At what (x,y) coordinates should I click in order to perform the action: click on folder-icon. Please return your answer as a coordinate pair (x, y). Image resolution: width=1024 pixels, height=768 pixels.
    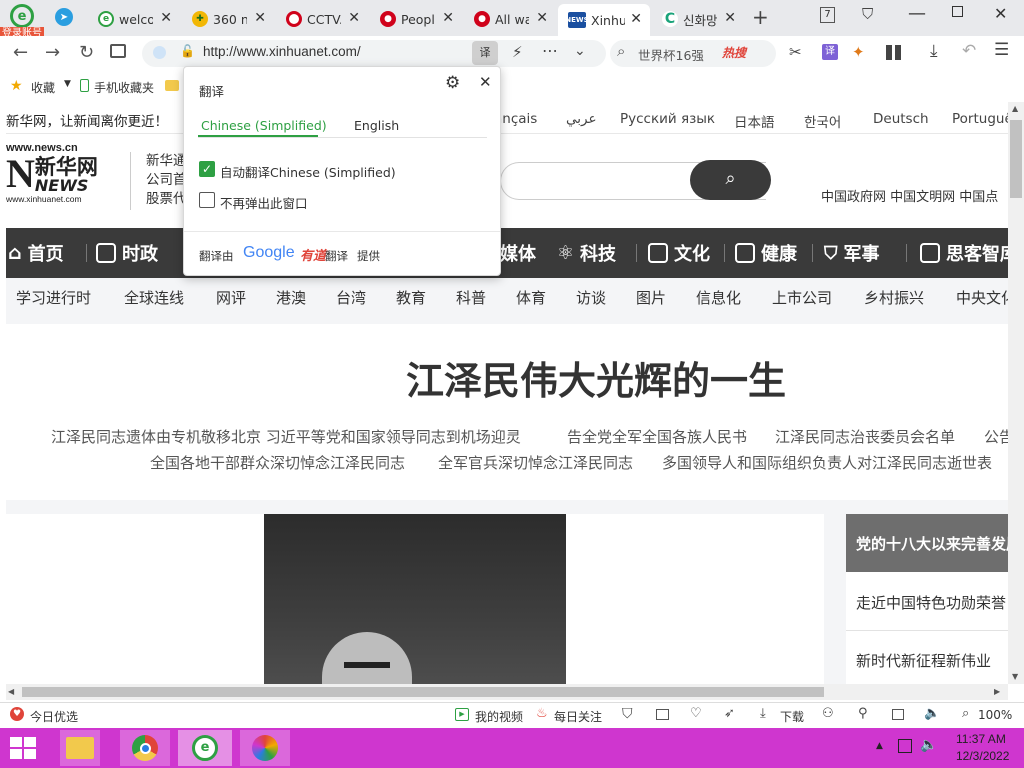
    Looking at the image, I should click on (172, 85).